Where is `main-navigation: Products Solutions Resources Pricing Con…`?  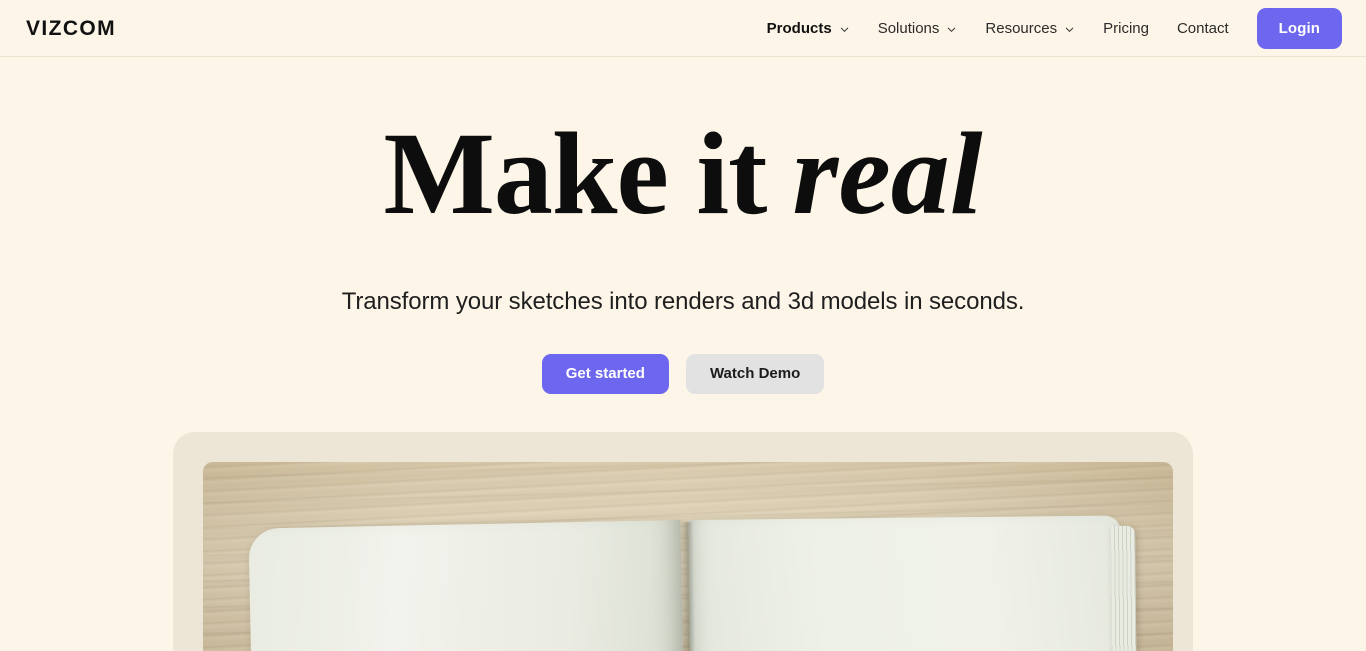
main-navigation: Products Solutions Resources Pricing Con… is located at coordinates (1047, 28).